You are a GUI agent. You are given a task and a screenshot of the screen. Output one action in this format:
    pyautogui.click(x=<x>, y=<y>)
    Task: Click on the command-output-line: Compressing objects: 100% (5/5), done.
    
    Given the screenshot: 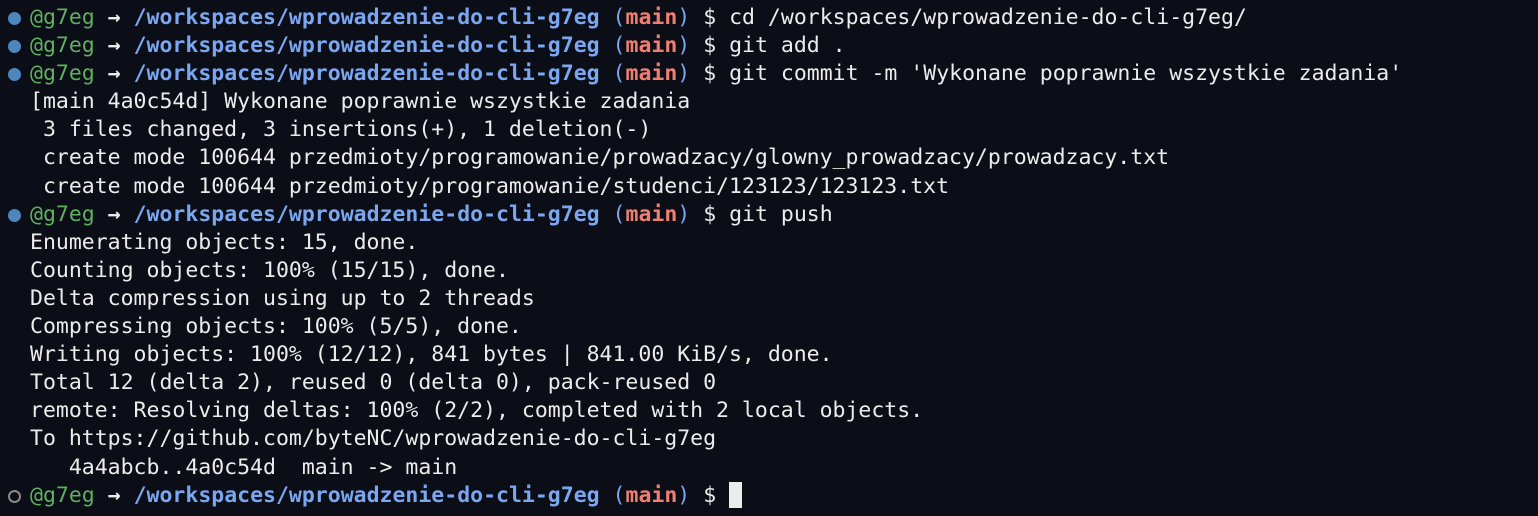 What is the action you would take?
    pyautogui.click(x=276, y=327)
    